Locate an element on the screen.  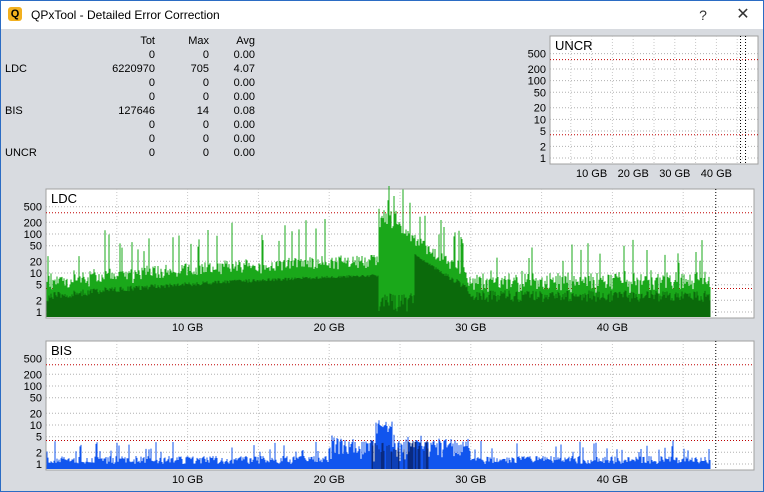
stats-cell: BIS is located at coordinates (14, 111).